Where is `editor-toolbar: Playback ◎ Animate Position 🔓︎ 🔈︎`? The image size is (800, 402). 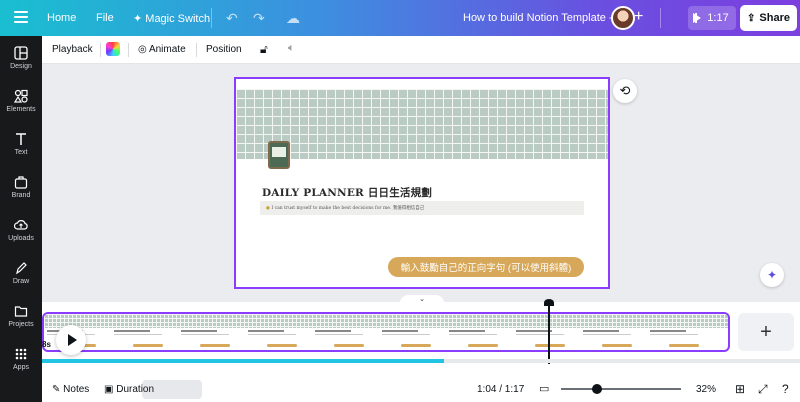
editor-toolbar: Playback ◎ Animate Position 🔓︎ 🔈︎ is located at coordinates (421, 50).